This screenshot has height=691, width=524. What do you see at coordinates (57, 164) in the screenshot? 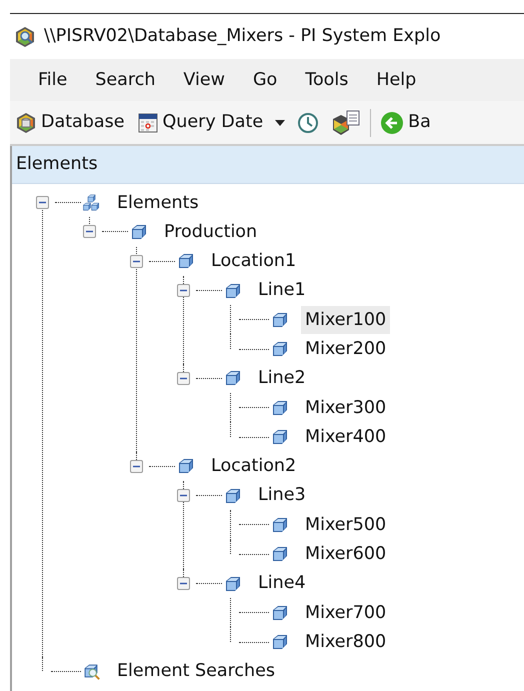
I see `panel-title: Elements` at bounding box center [57, 164].